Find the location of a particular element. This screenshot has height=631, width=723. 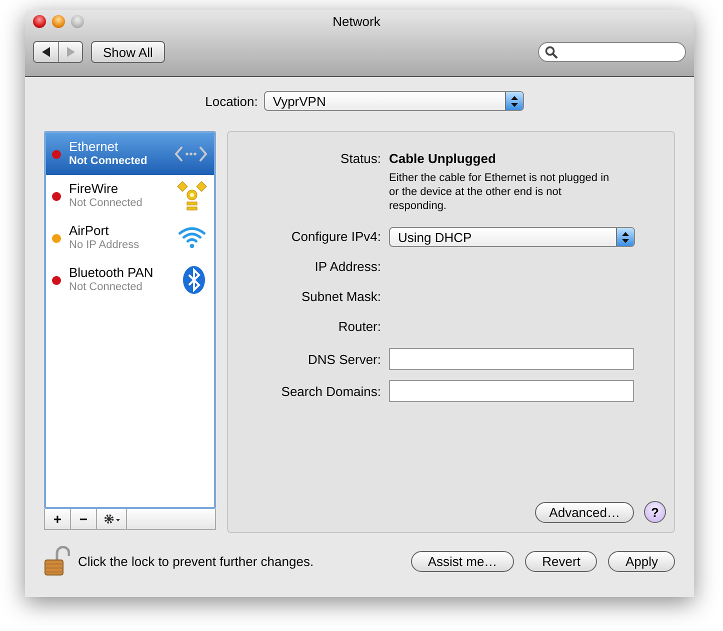

service-status: No IP Address is located at coordinates (104, 245).